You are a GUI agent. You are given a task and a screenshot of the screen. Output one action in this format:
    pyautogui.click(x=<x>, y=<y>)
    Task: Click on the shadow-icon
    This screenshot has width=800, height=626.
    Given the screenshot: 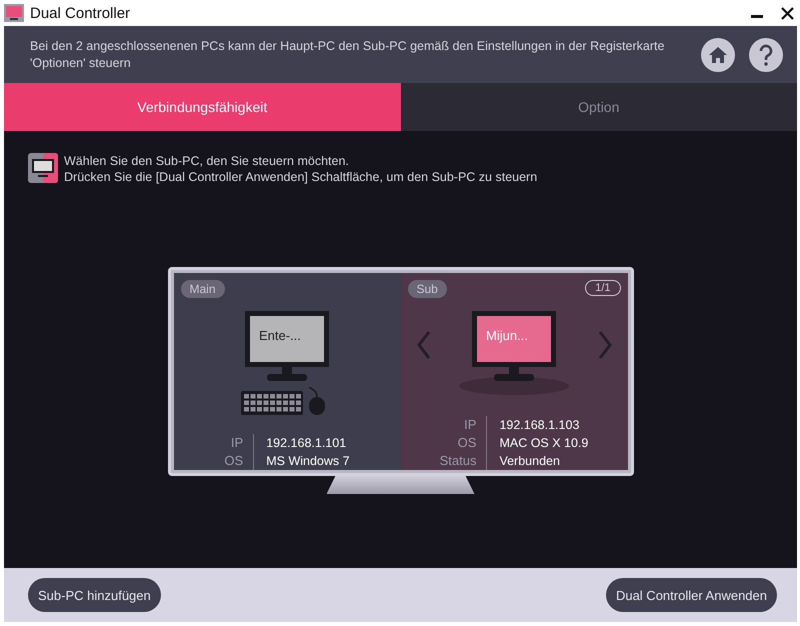 What is the action you would take?
    pyautogui.click(x=514, y=386)
    